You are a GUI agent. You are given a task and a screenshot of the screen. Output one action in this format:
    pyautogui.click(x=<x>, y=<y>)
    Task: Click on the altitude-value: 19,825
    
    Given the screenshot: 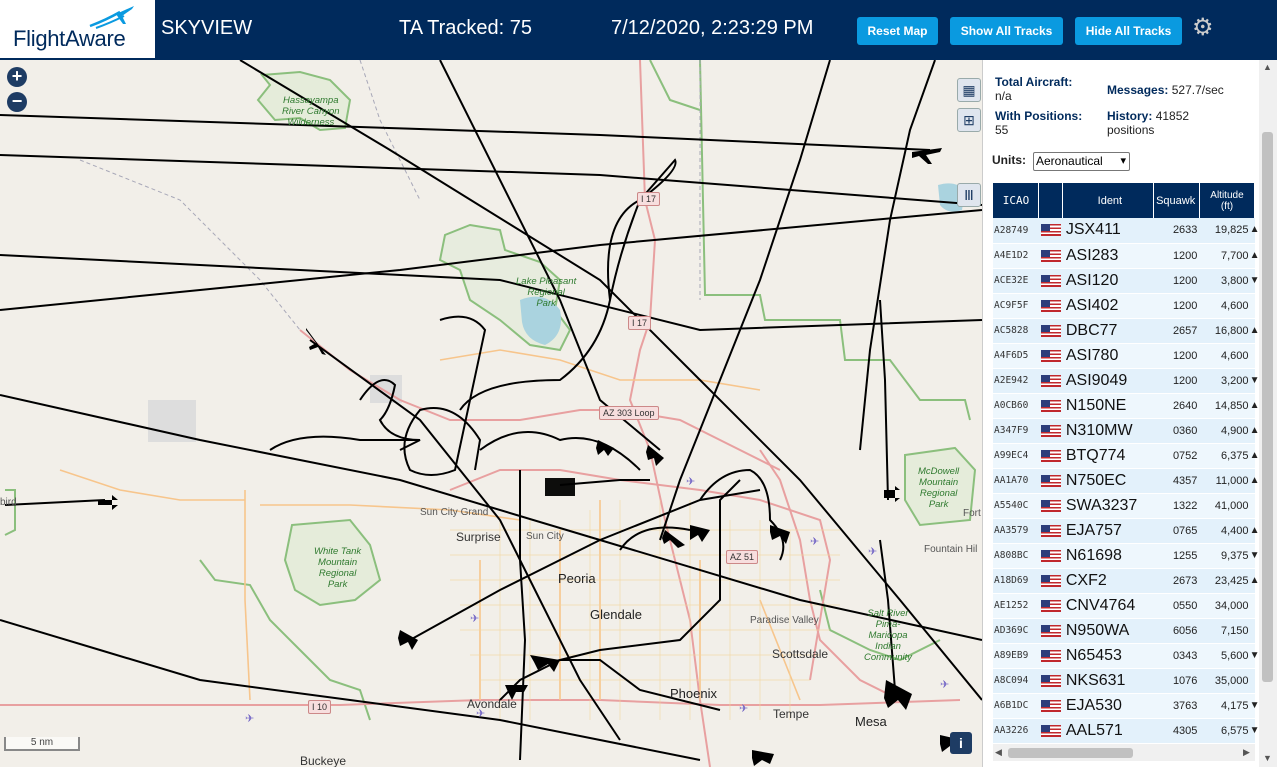 What is the action you would take?
    pyautogui.click(x=1231, y=230)
    